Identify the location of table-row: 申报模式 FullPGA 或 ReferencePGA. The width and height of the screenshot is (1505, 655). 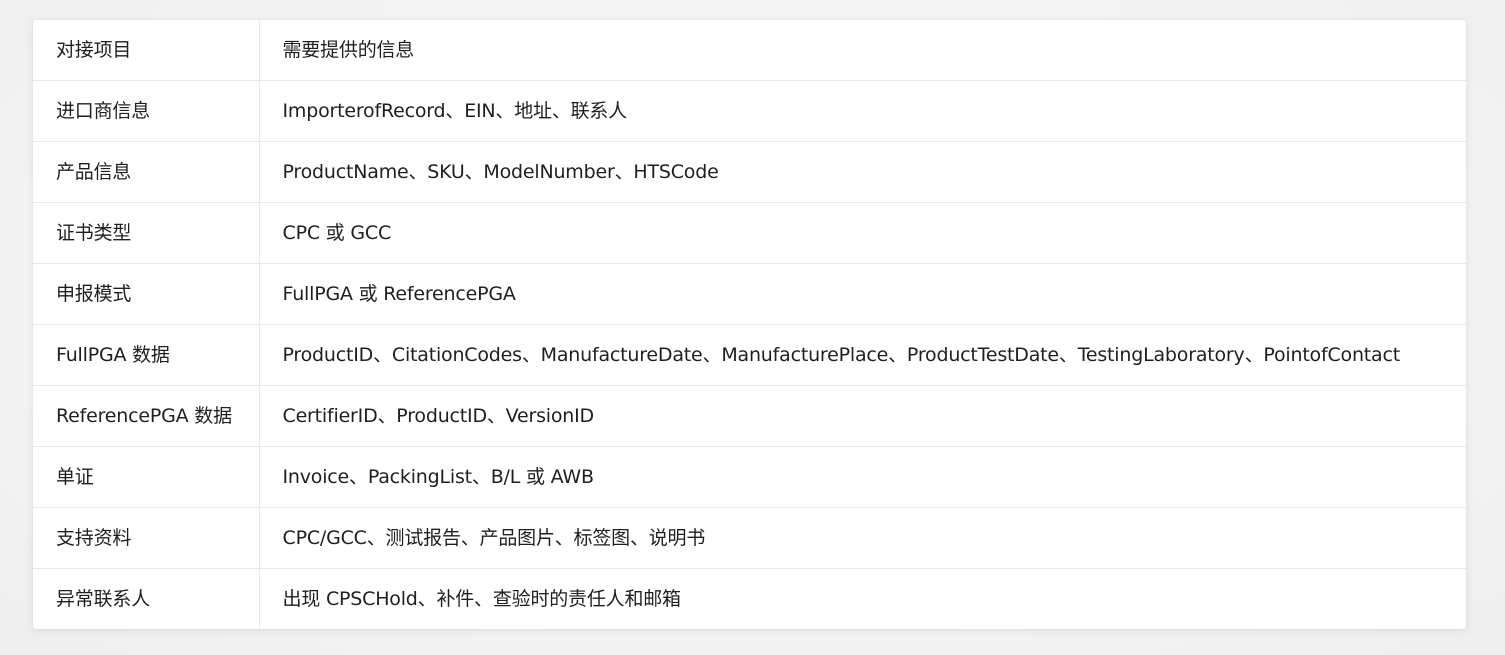
(749, 294).